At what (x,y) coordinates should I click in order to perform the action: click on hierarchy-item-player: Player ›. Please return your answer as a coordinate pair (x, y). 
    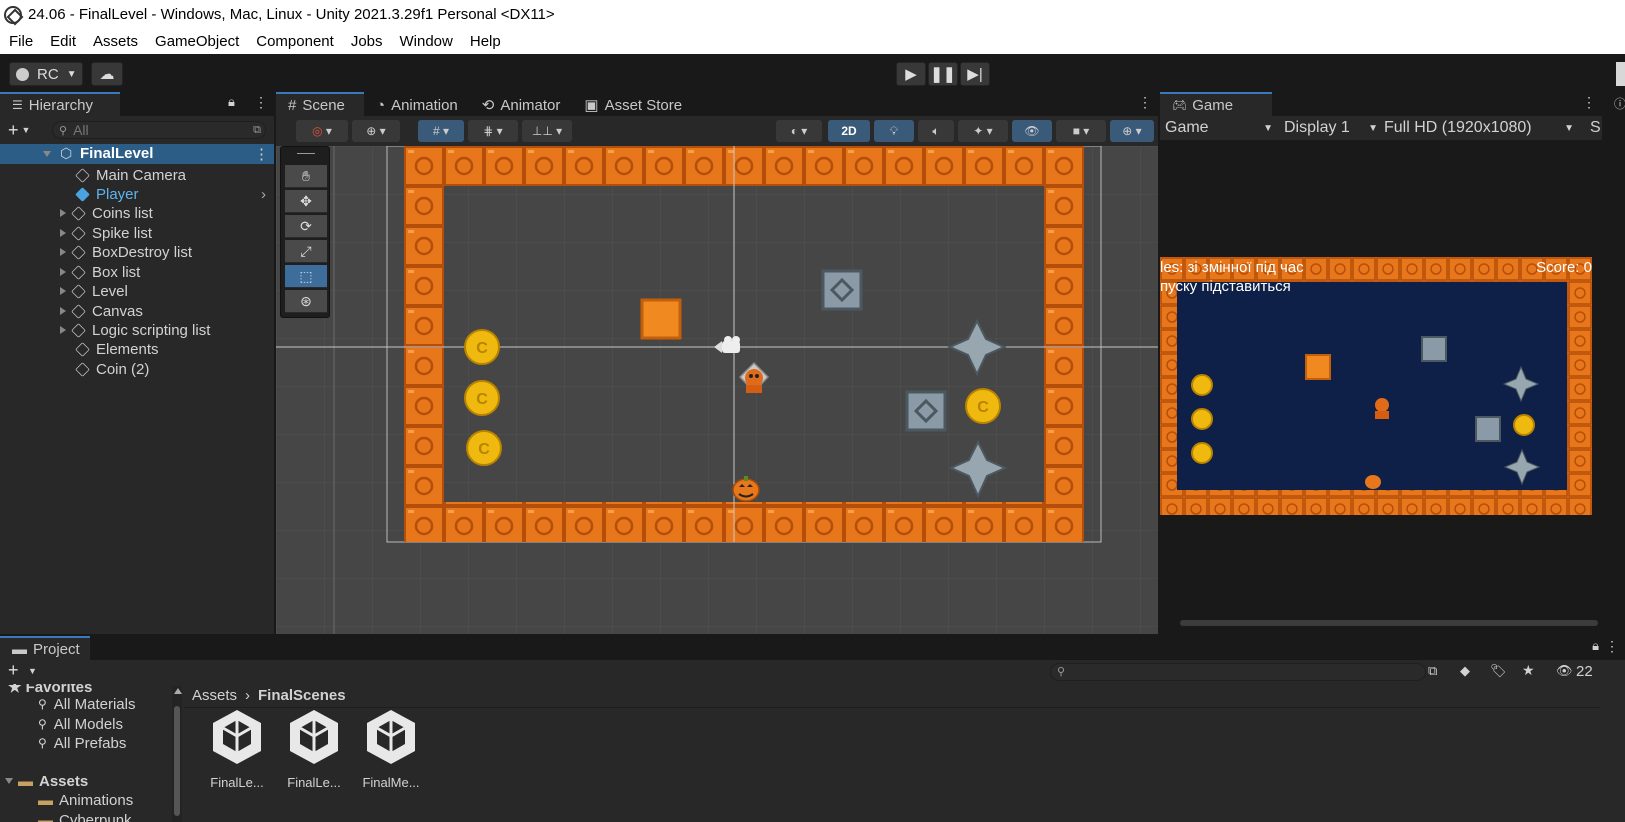
    Looking at the image, I should click on (174, 194).